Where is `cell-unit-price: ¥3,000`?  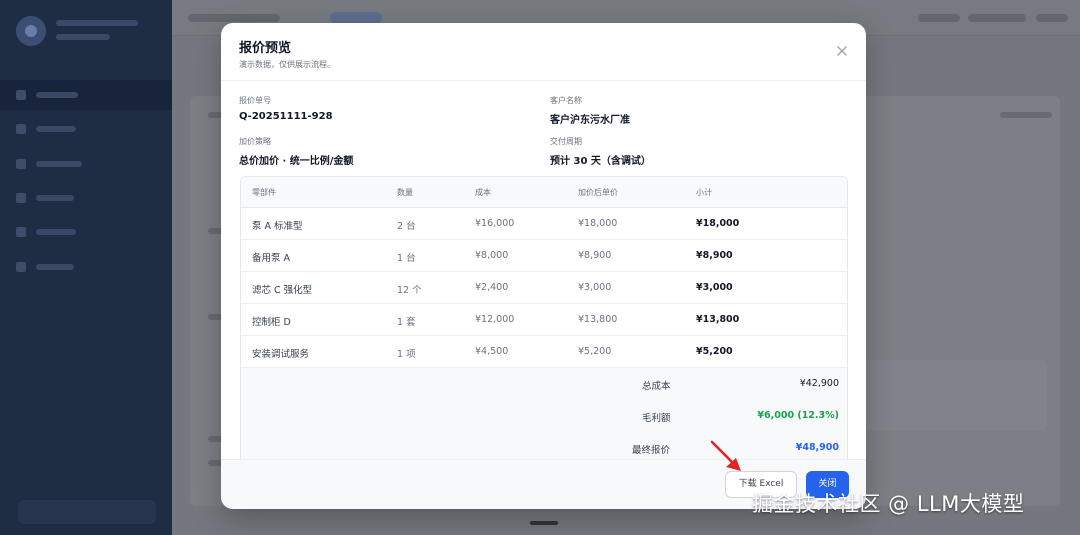
cell-unit-price: ¥3,000 is located at coordinates (595, 287).